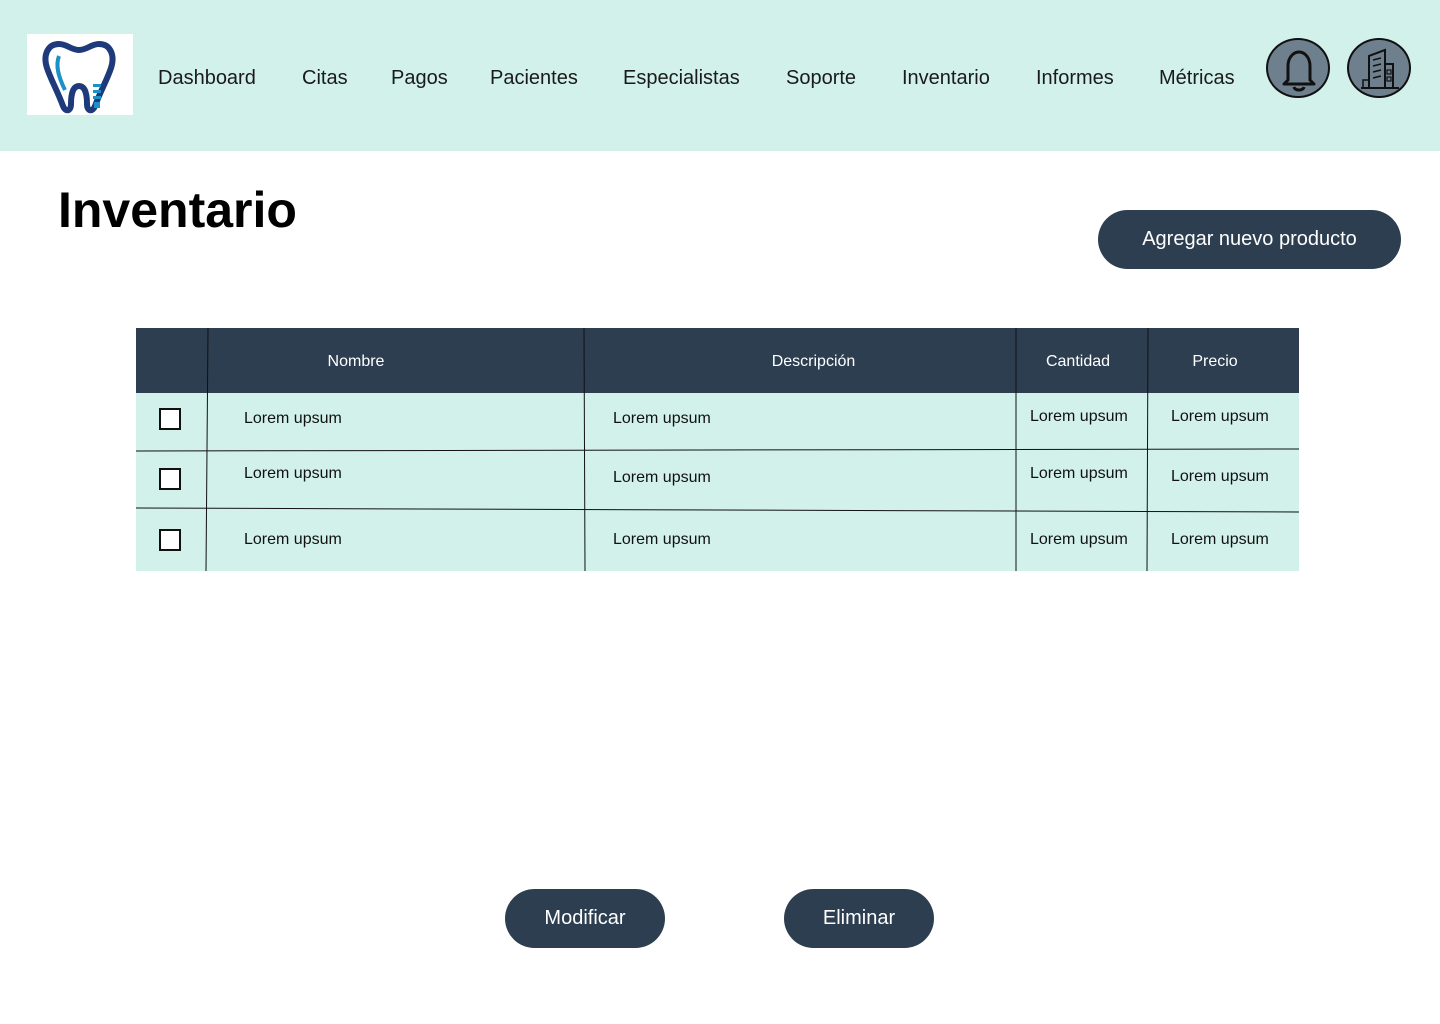 Image resolution: width=1440 pixels, height=1024 pixels. I want to click on nav-informes: Informes, so click(1075, 78).